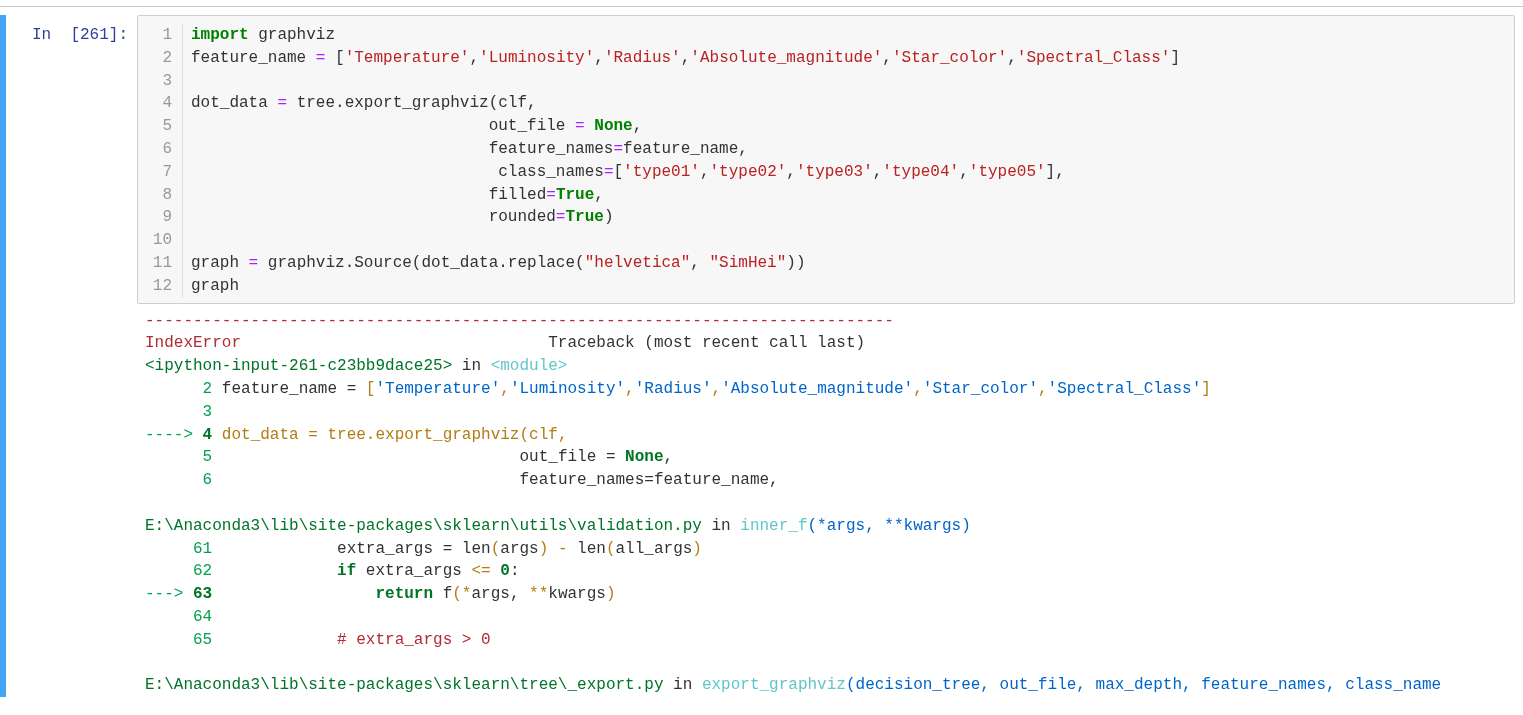 This screenshot has height=715, width=1523. Describe the element at coordinates (437, 457) in the screenshot. I see `traceback-line: 5 out_file = None,` at that location.